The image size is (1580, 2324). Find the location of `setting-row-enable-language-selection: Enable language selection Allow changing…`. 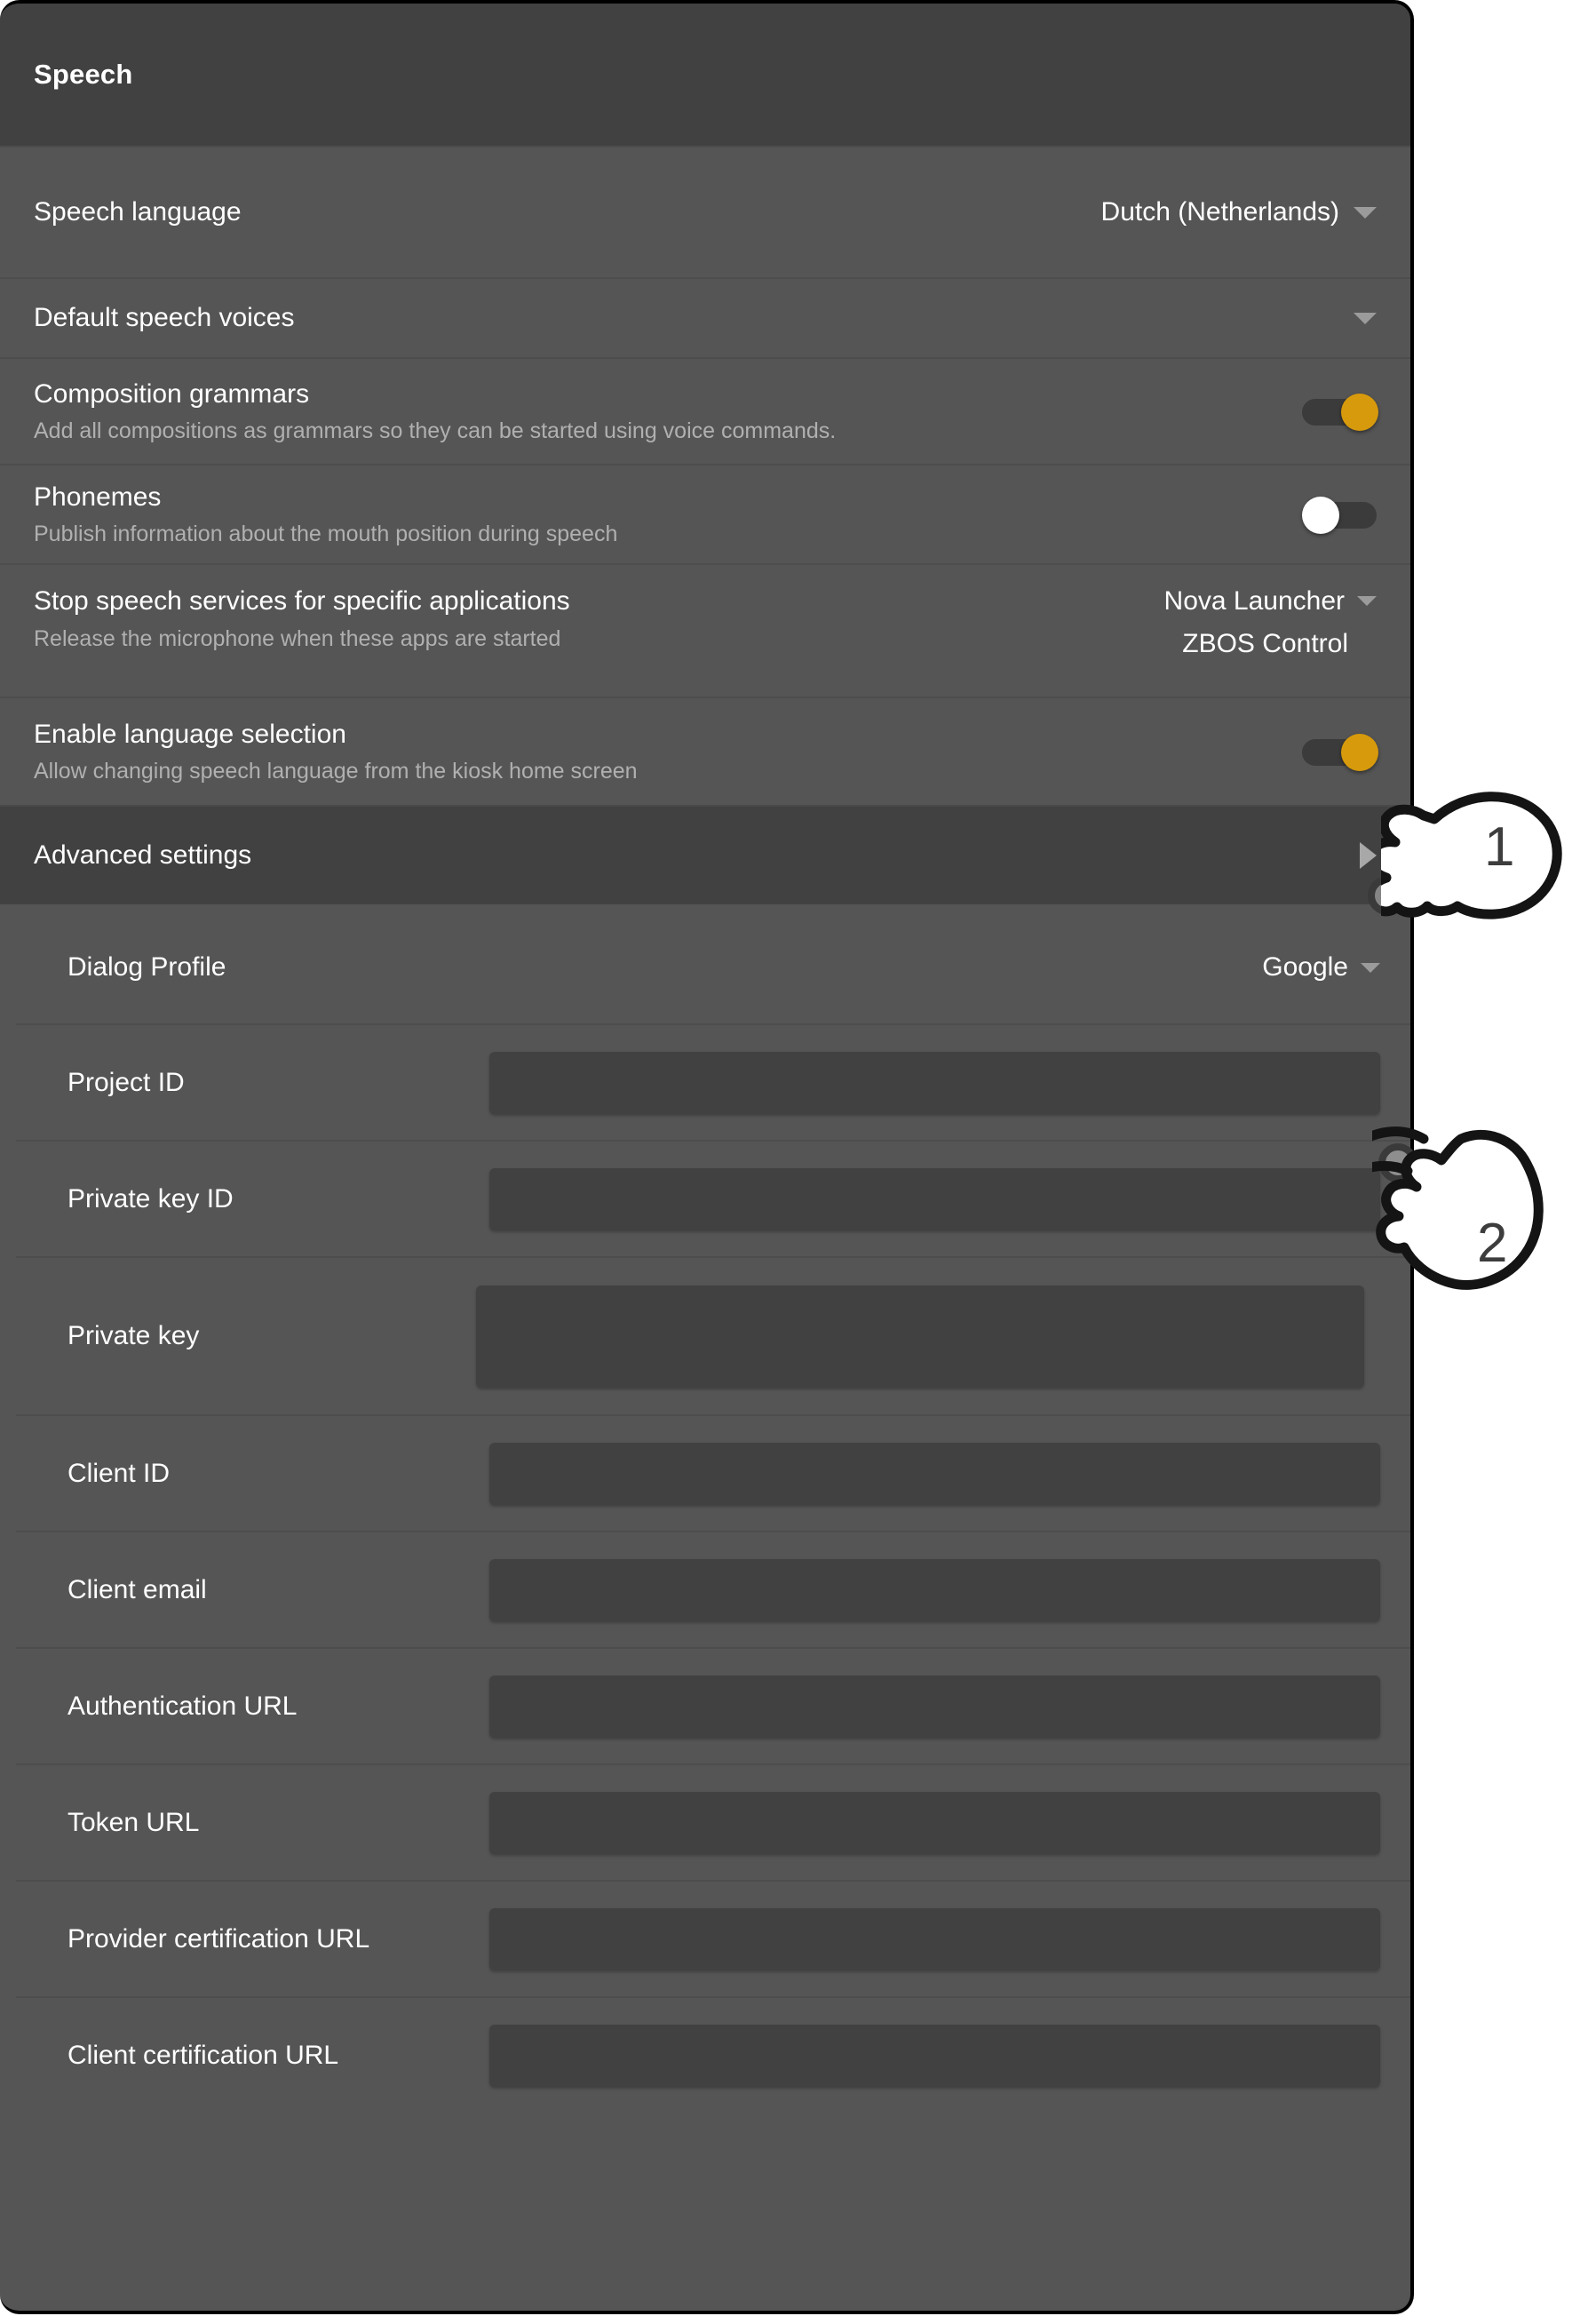

setting-row-enable-language-selection: Enable language selection Allow changing… is located at coordinates (705, 750).